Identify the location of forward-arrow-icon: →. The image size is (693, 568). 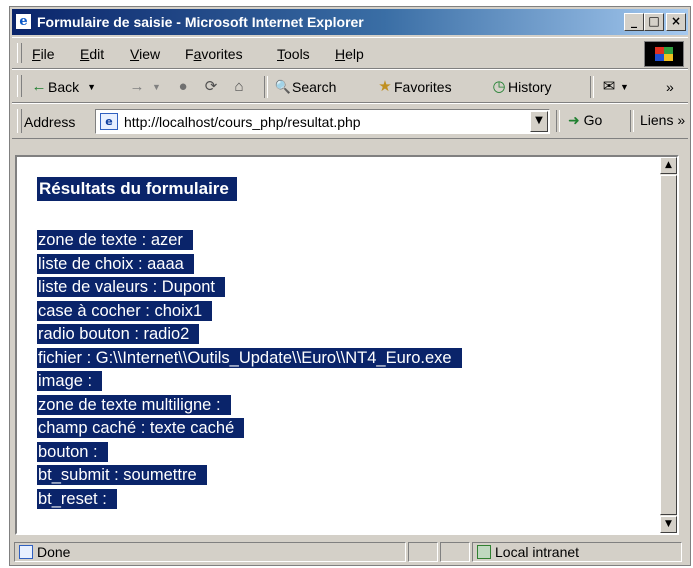
(137, 86).